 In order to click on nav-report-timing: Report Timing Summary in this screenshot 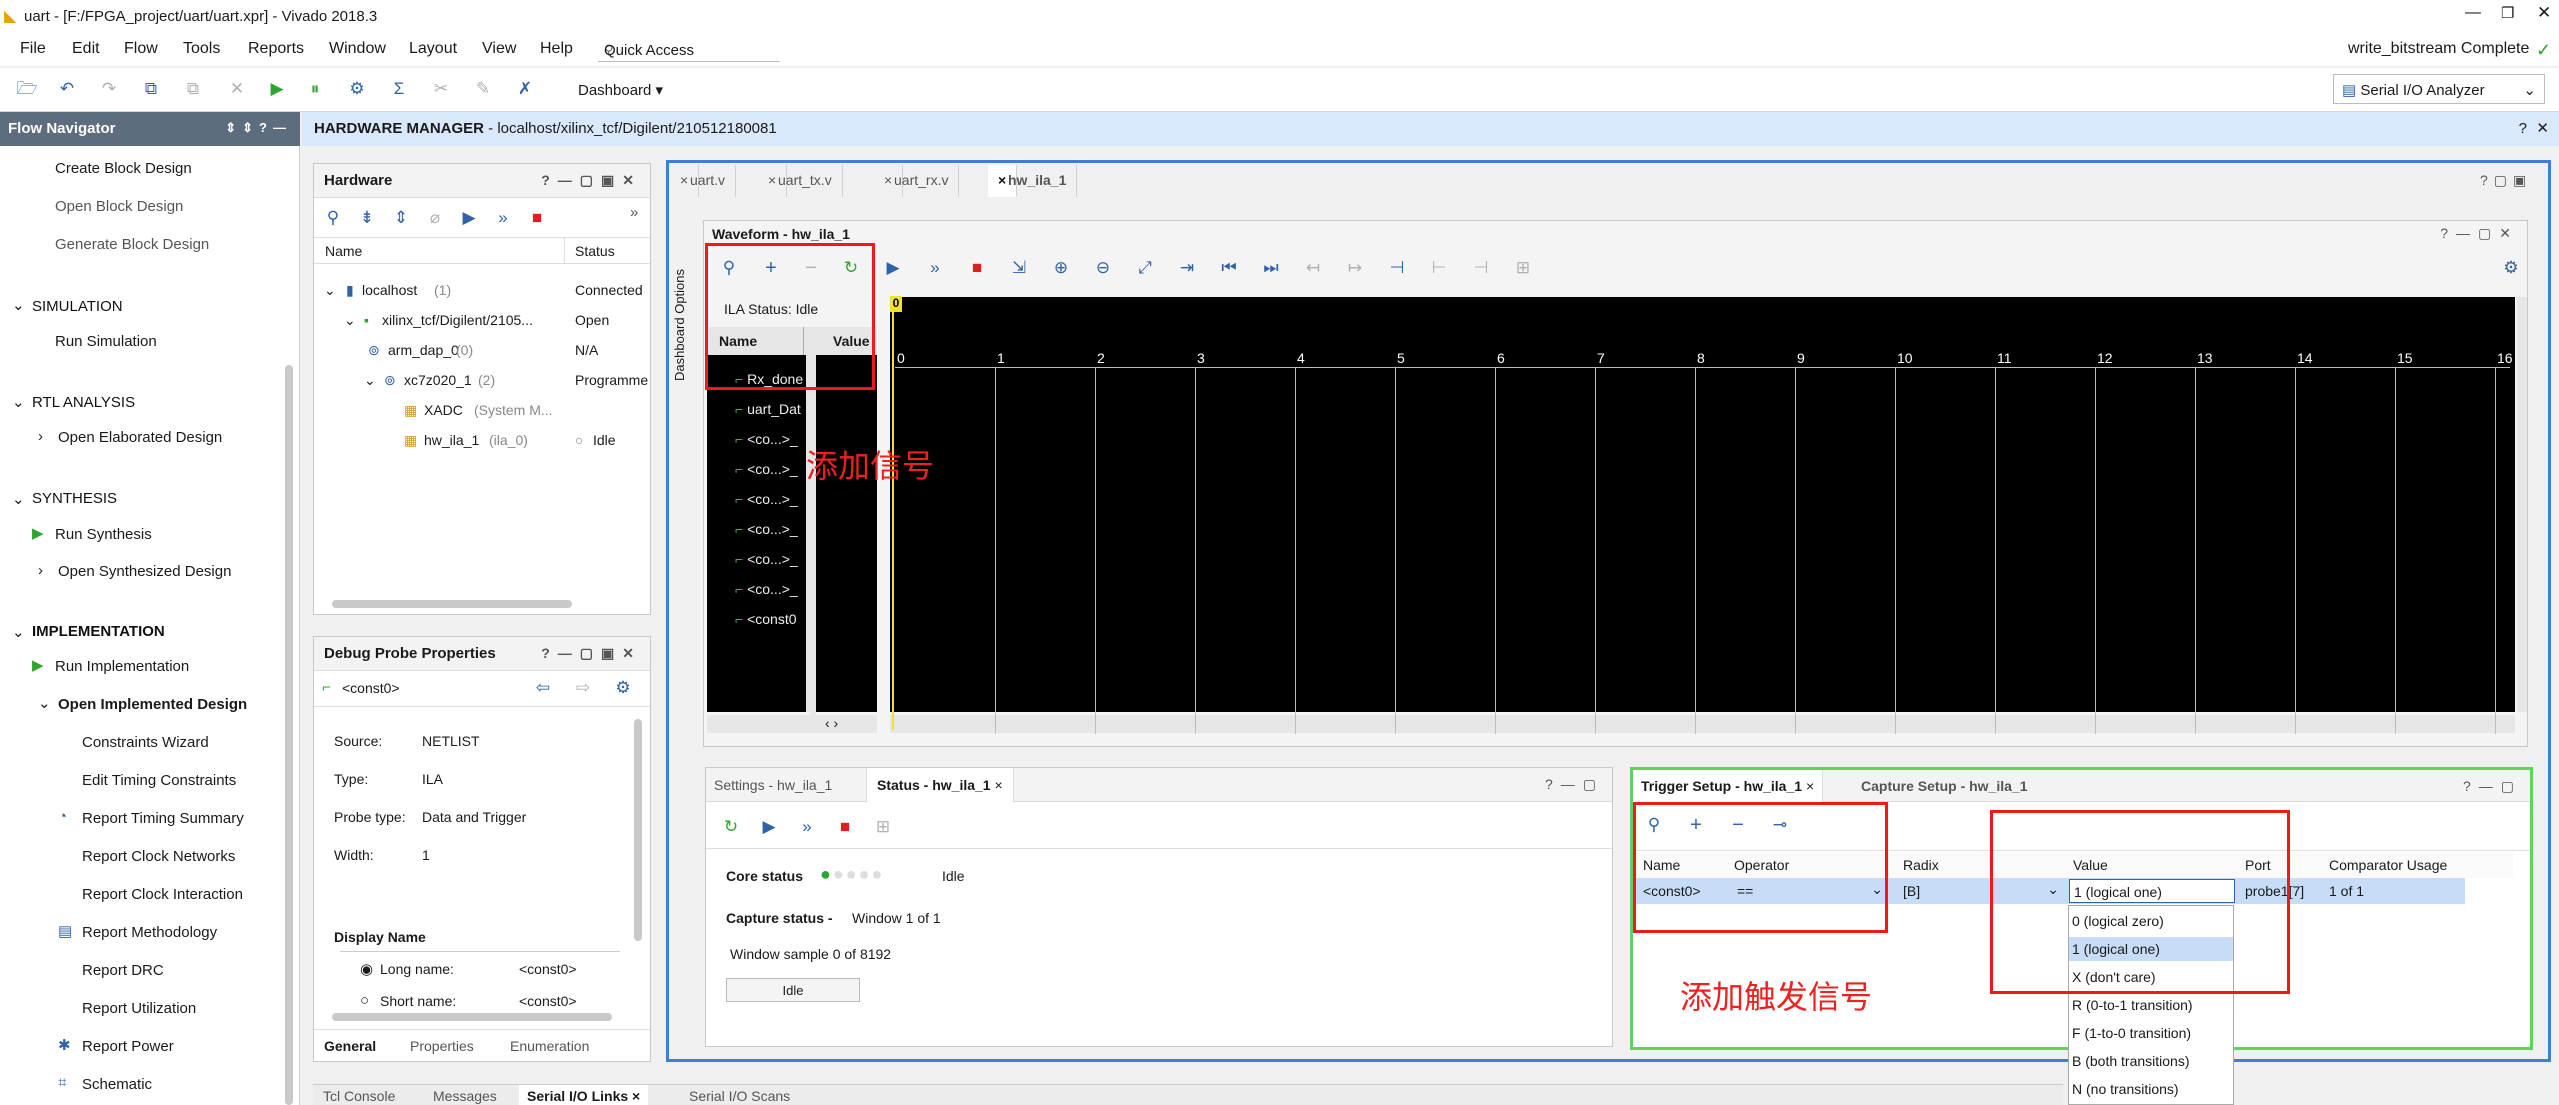, I will do `click(163, 818)`.